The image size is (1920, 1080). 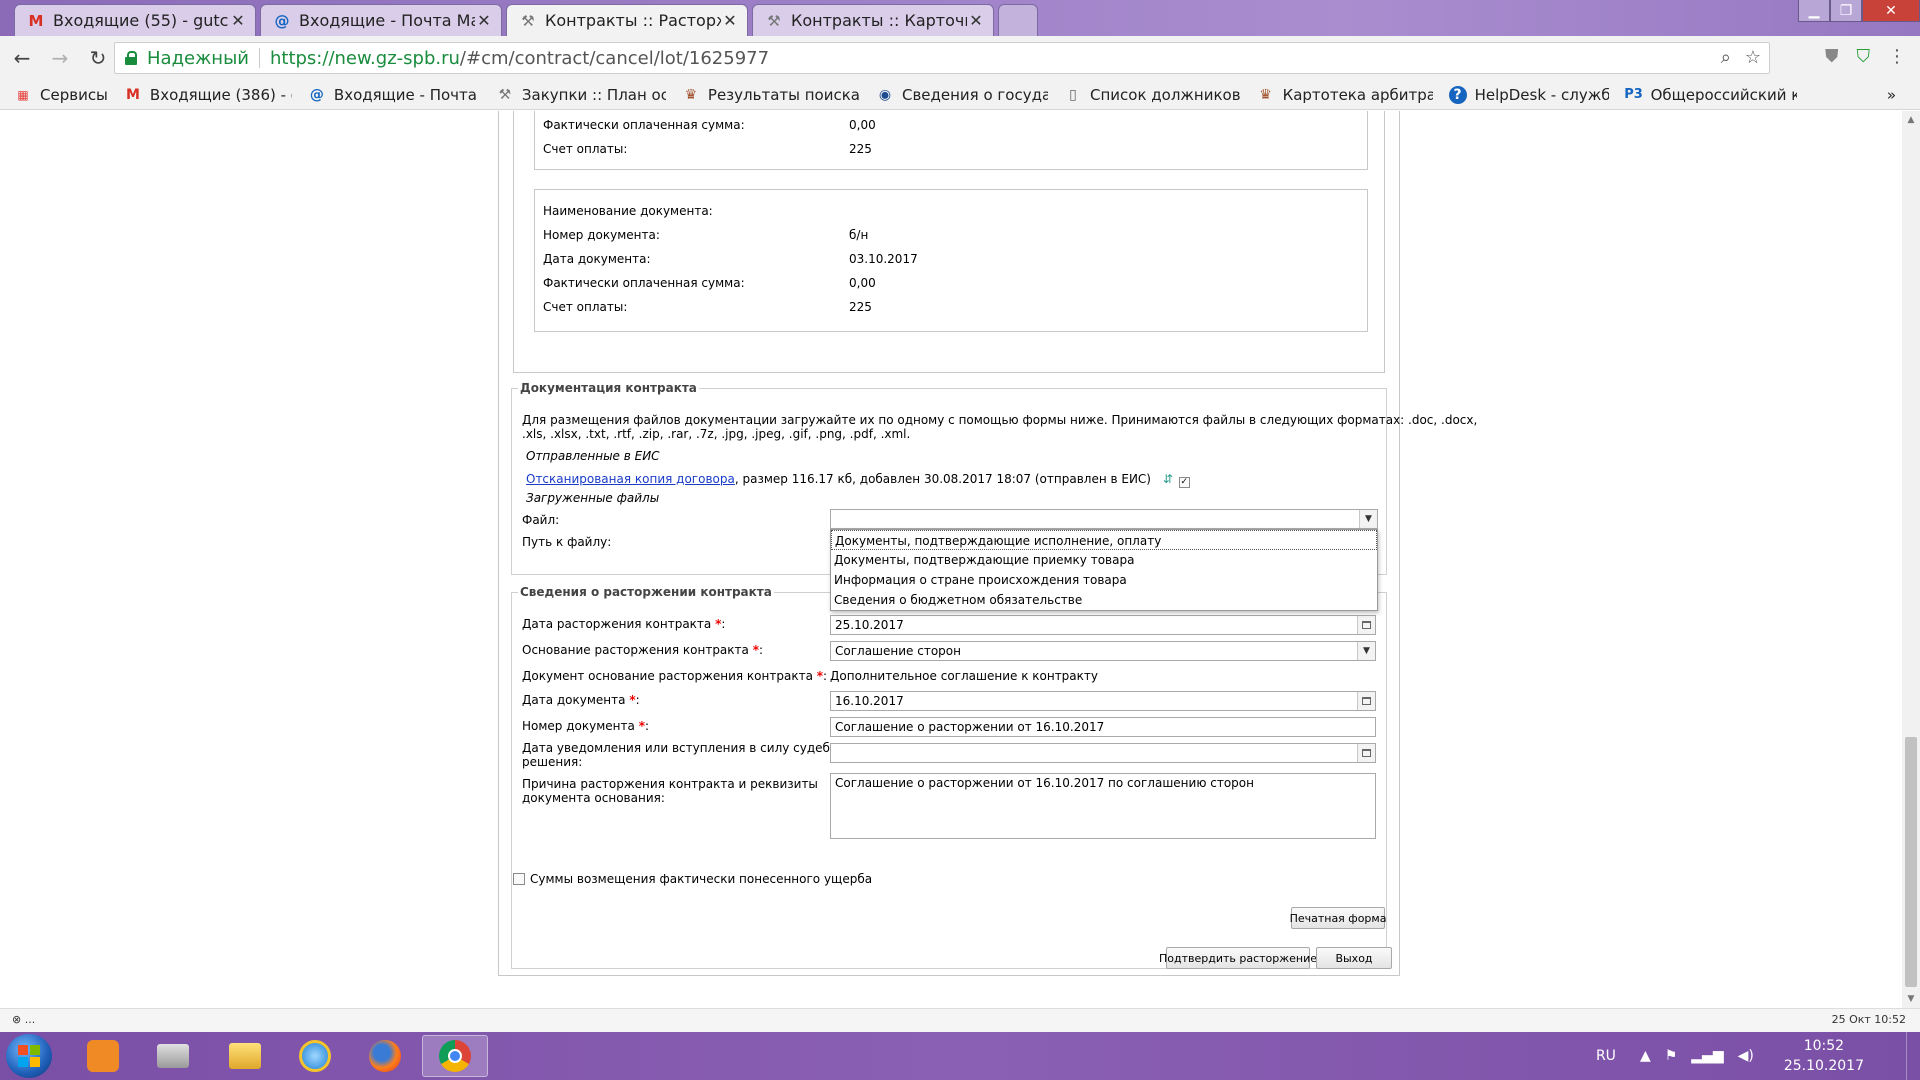 I want to click on file-type-label: Файл:, so click(x=541, y=520).